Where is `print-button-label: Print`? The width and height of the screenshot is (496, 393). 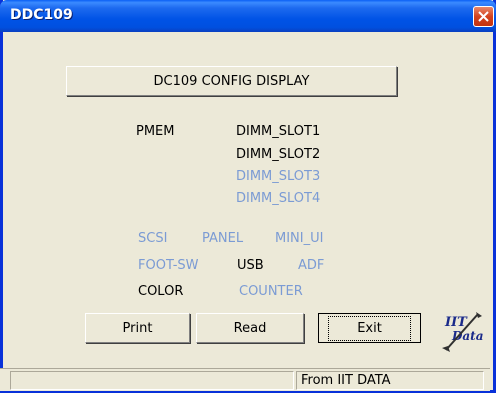 print-button-label: Print is located at coordinates (137, 328).